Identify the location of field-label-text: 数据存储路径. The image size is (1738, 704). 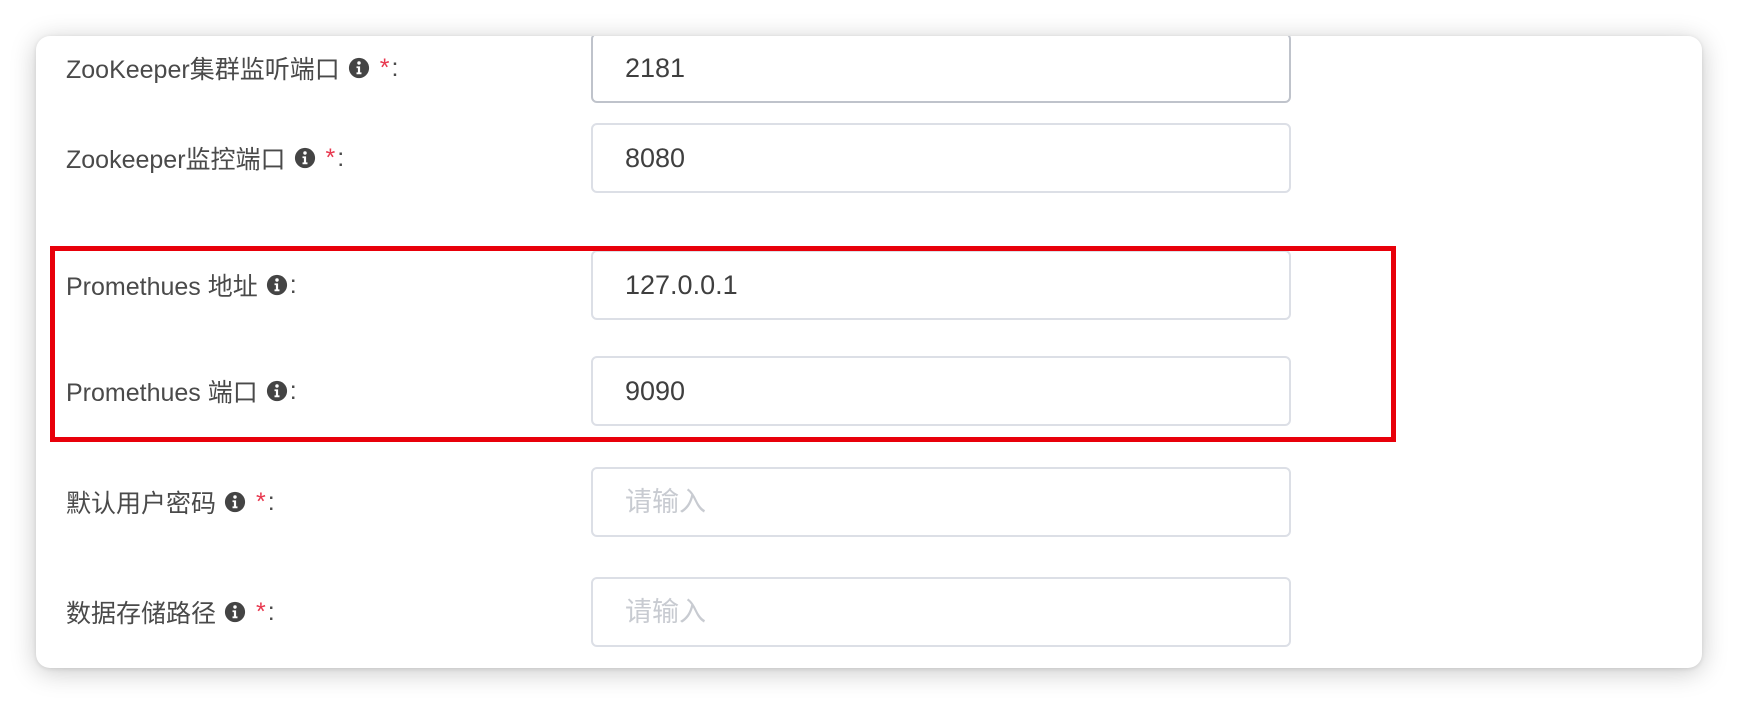
(141, 614).